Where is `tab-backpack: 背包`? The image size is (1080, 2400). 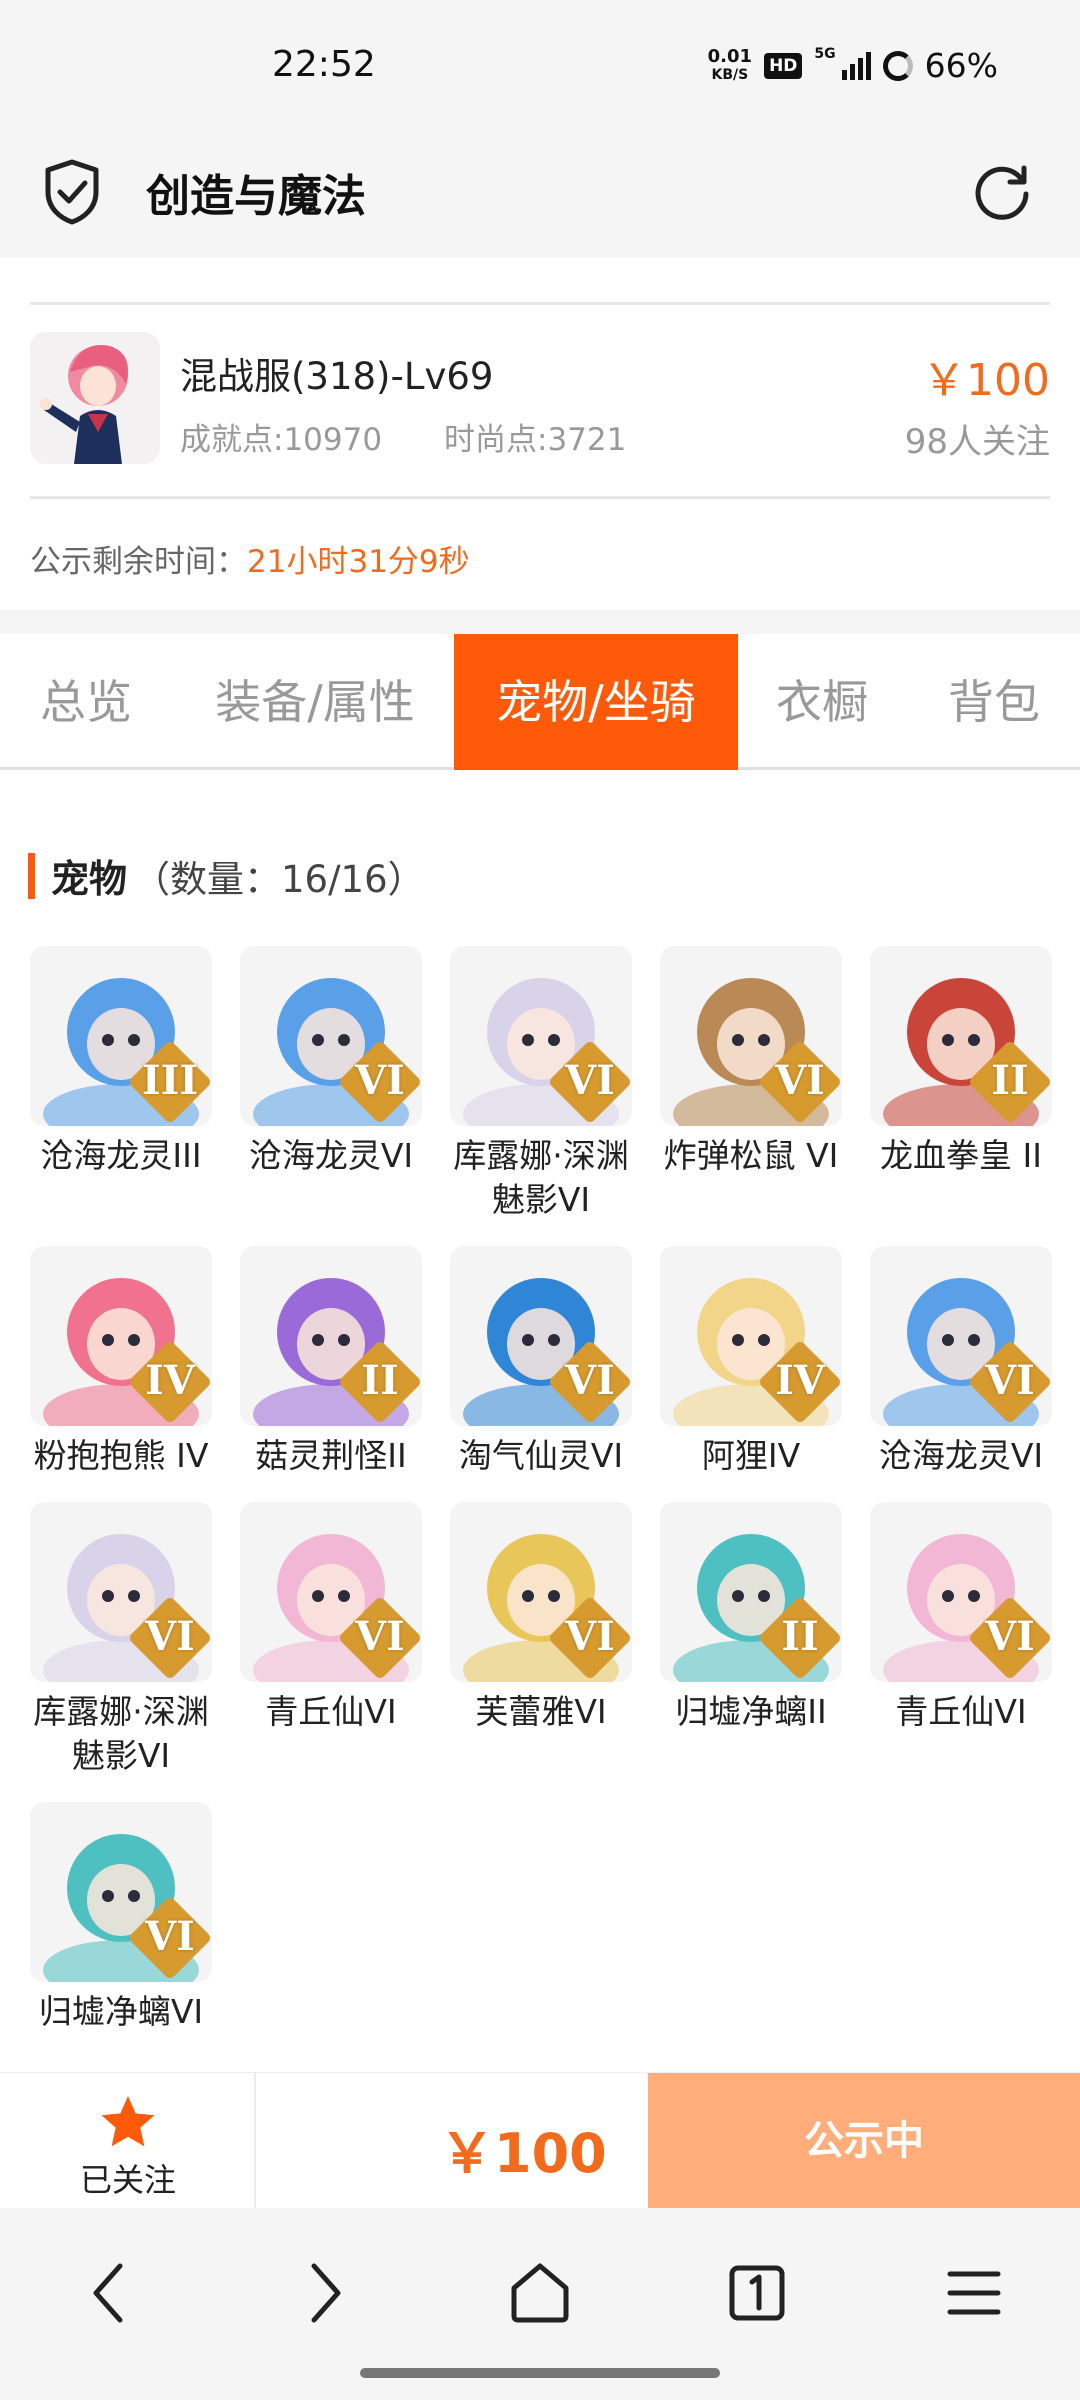 tab-backpack: 背包 is located at coordinates (994, 702).